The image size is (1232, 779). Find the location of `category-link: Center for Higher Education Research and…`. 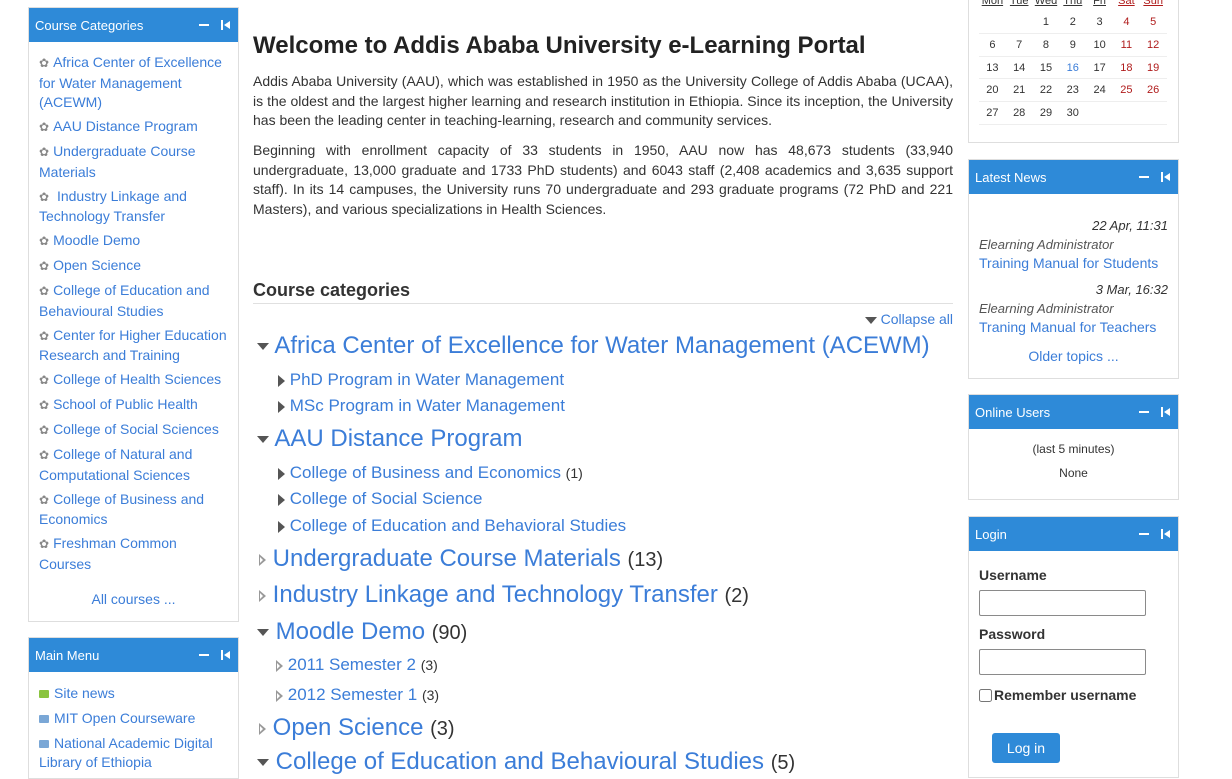

category-link: Center for Higher Education Research and… is located at coordinates (133, 345).